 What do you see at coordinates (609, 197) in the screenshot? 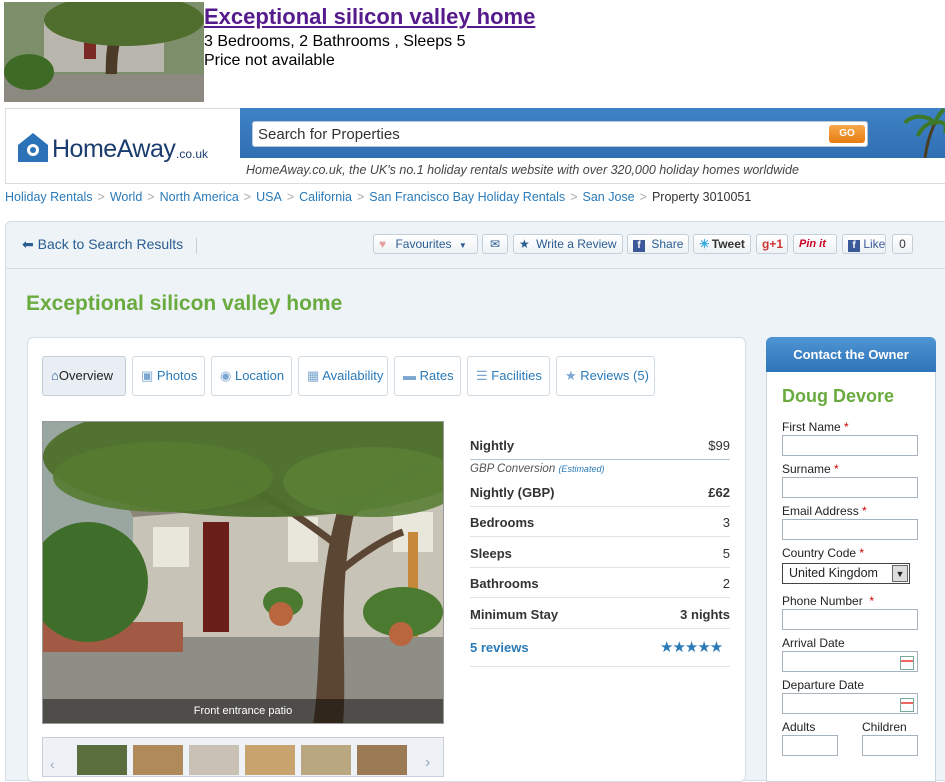
I see `breadcrumb-san-jose: San Jose` at bounding box center [609, 197].